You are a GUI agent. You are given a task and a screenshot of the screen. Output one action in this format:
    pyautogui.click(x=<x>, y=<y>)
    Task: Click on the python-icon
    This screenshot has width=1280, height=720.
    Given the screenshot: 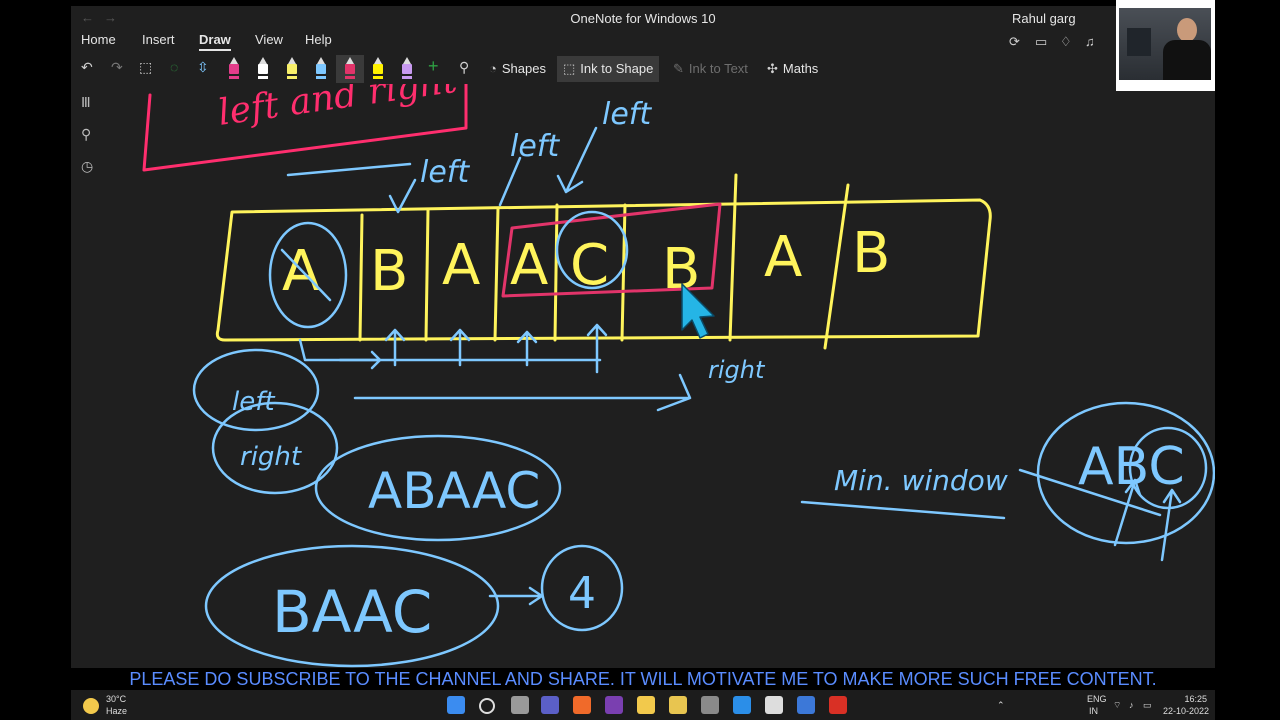 What is the action you would take?
    pyautogui.click(x=806, y=705)
    